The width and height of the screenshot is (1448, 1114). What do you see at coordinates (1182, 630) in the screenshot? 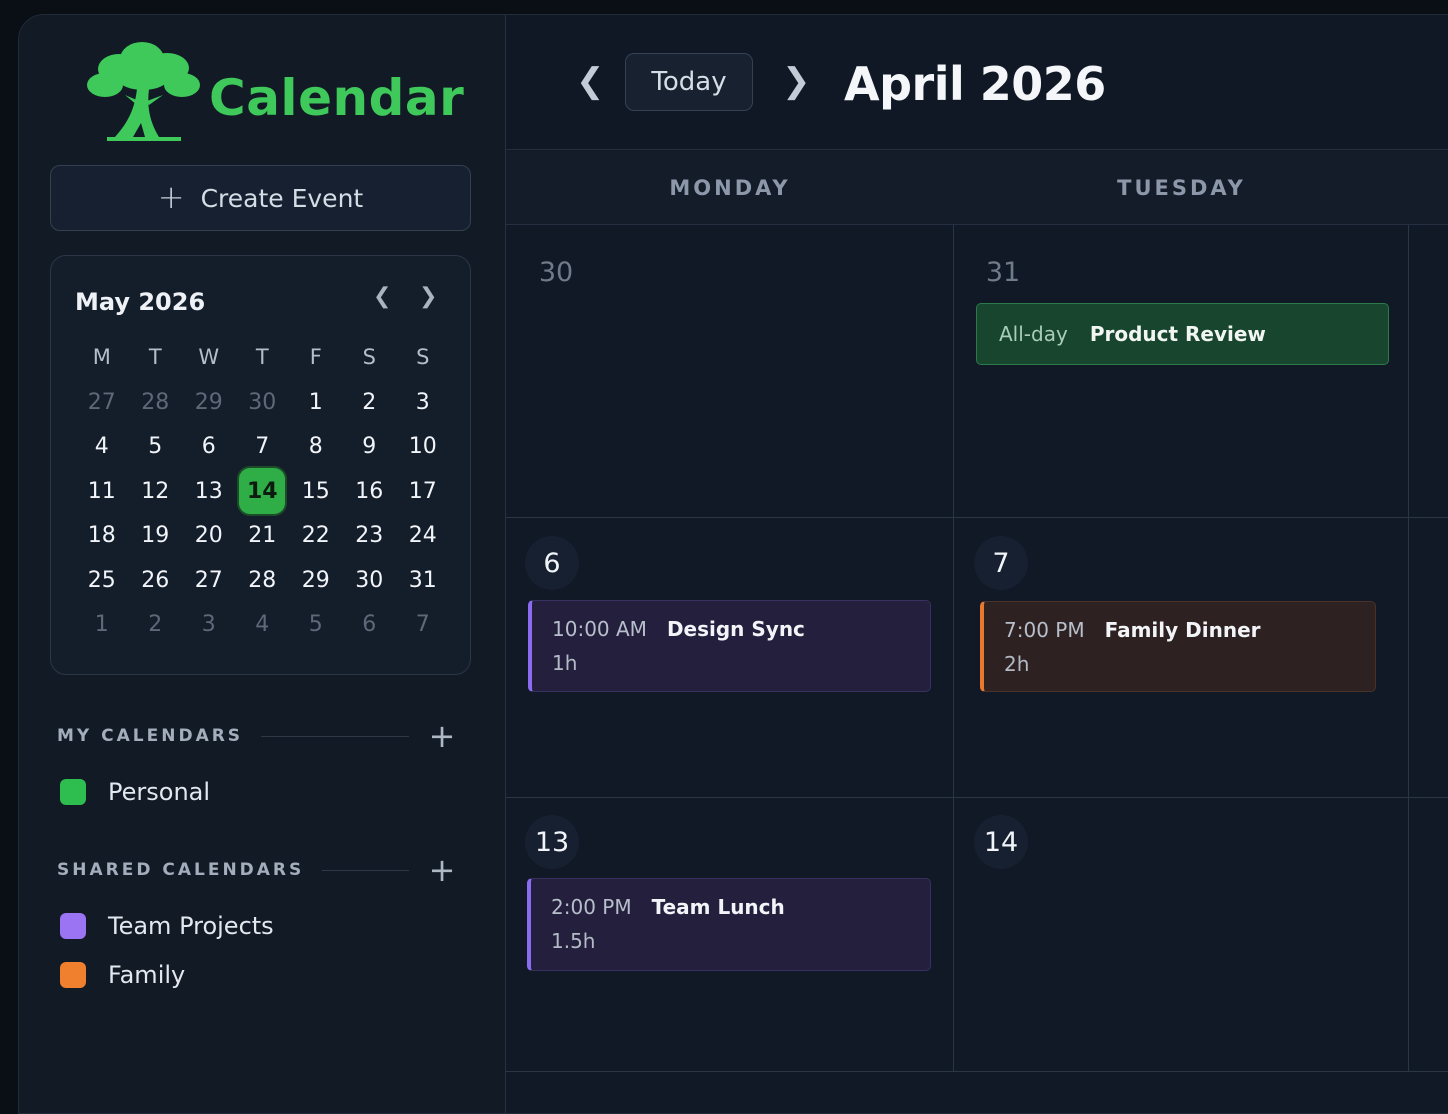
I see `event-title: Family Dinner` at bounding box center [1182, 630].